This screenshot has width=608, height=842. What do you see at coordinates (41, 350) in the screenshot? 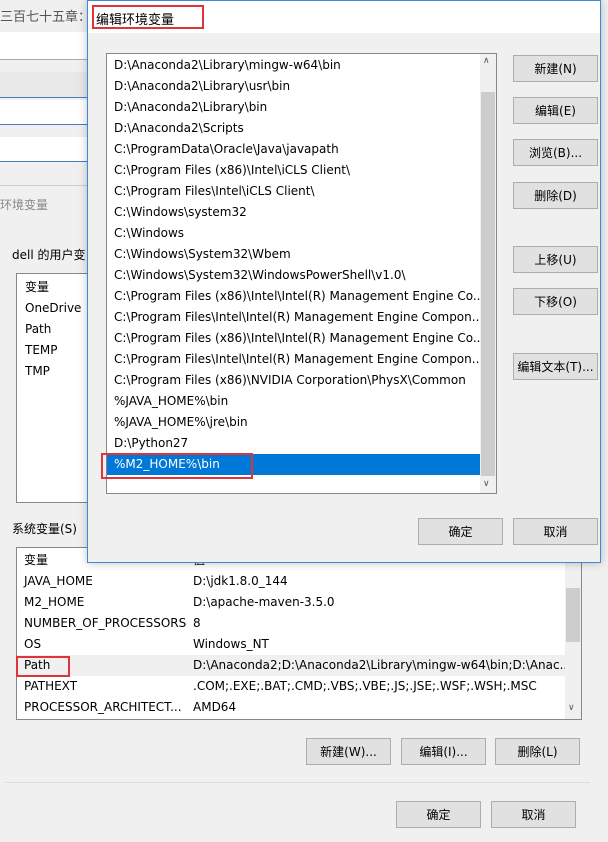
I see `user-var-row: TEMP` at bounding box center [41, 350].